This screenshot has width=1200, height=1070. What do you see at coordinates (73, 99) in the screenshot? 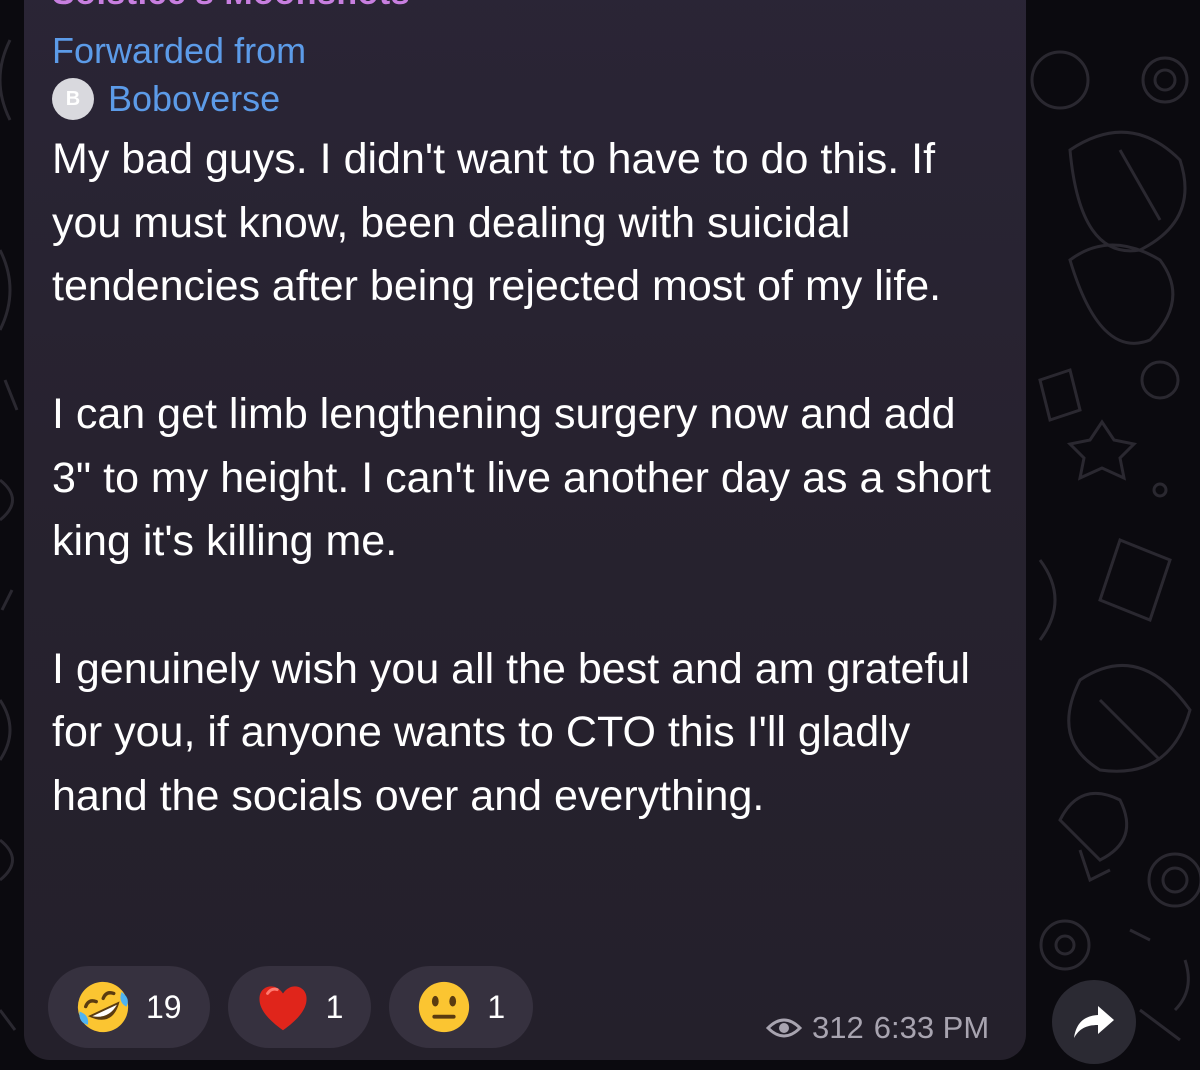
I see `source-avatar: B` at bounding box center [73, 99].